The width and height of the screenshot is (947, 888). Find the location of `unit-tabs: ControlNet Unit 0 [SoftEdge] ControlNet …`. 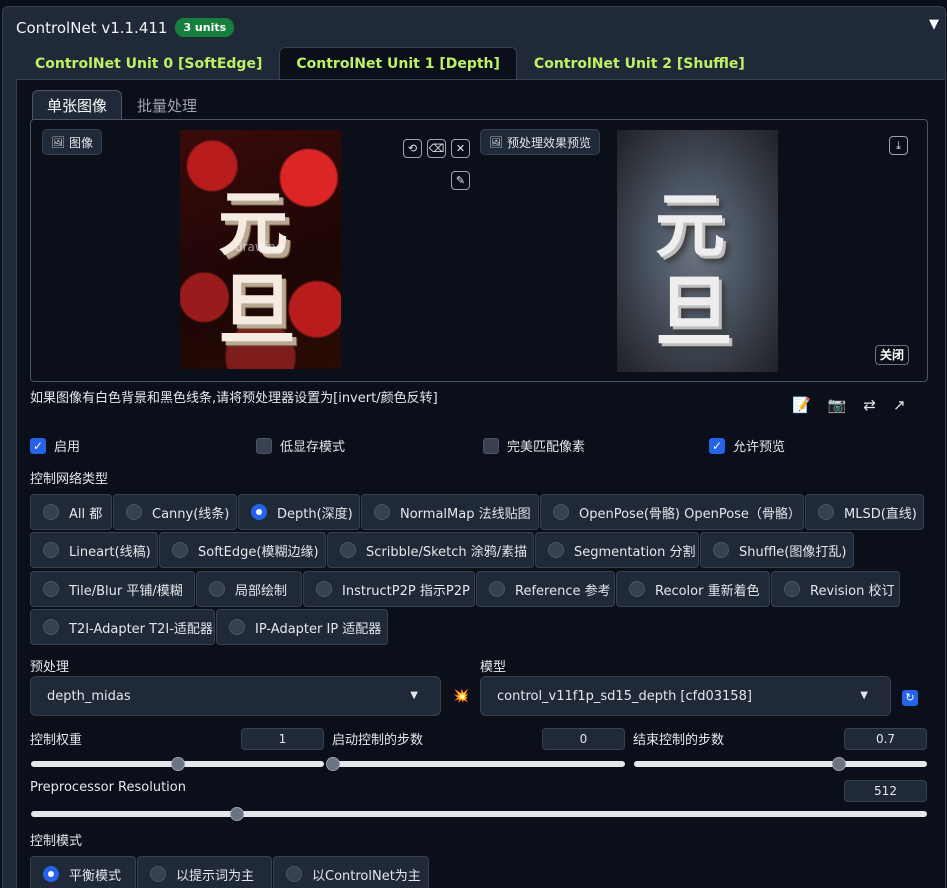

unit-tabs: ControlNet Unit 0 [SoftEdge] ControlNet … is located at coordinates (390, 63).